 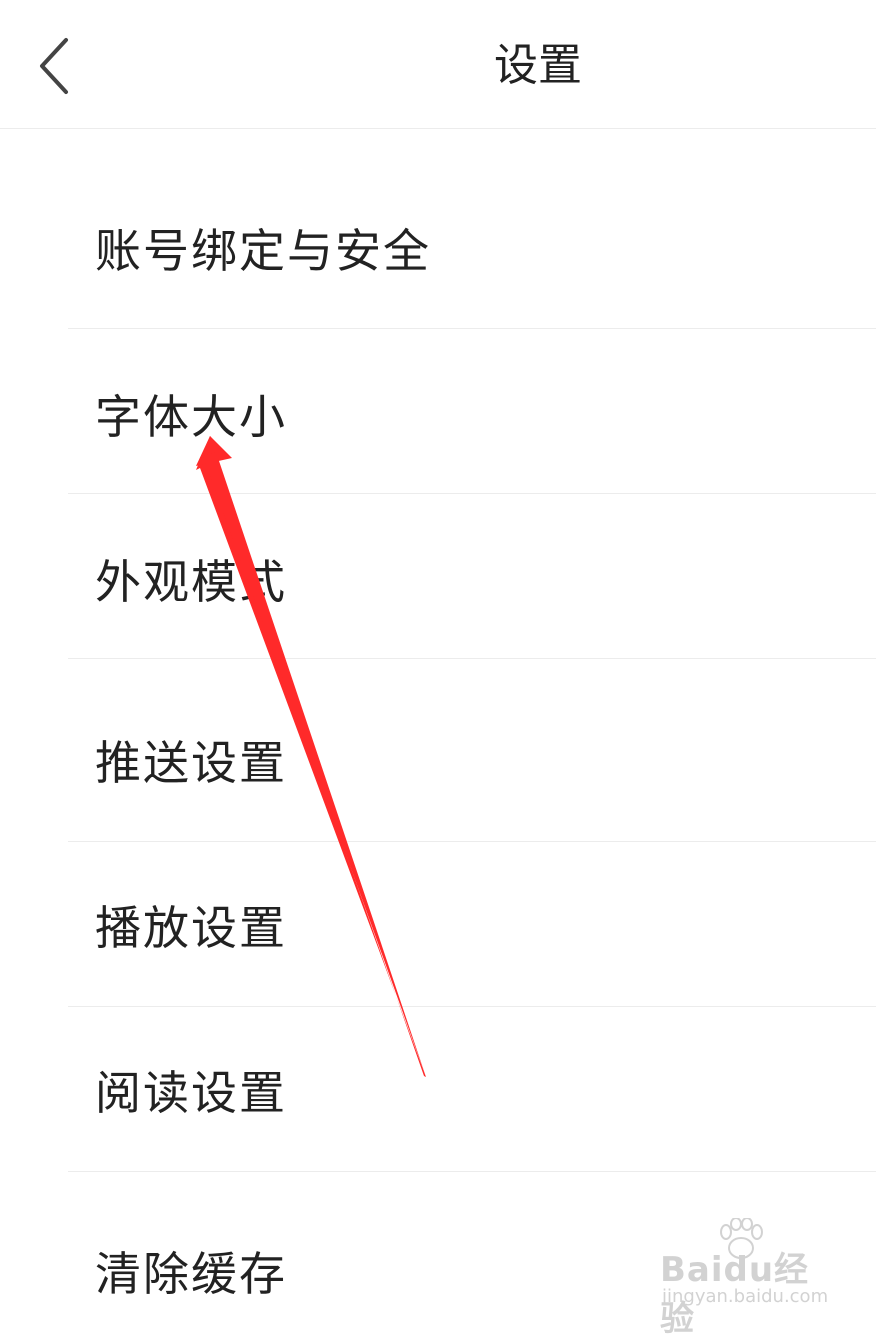 What do you see at coordinates (438, 924) in the screenshot?
I see `menu-item-playback-settings: 播放设置` at bounding box center [438, 924].